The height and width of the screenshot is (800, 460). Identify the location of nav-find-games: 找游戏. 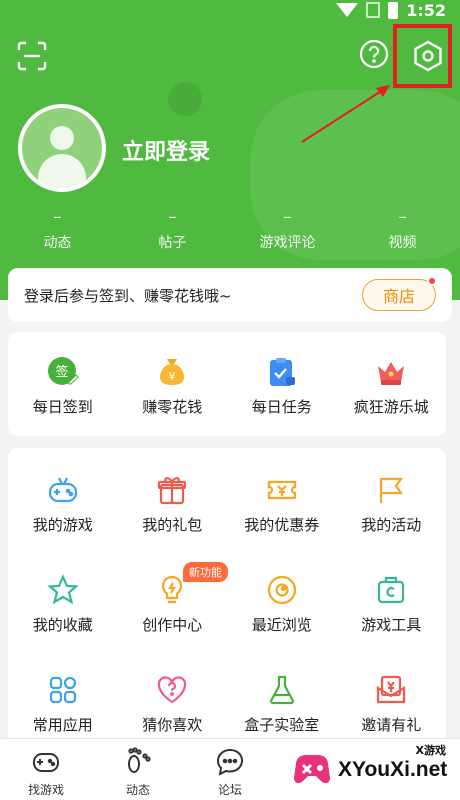
(46, 769).